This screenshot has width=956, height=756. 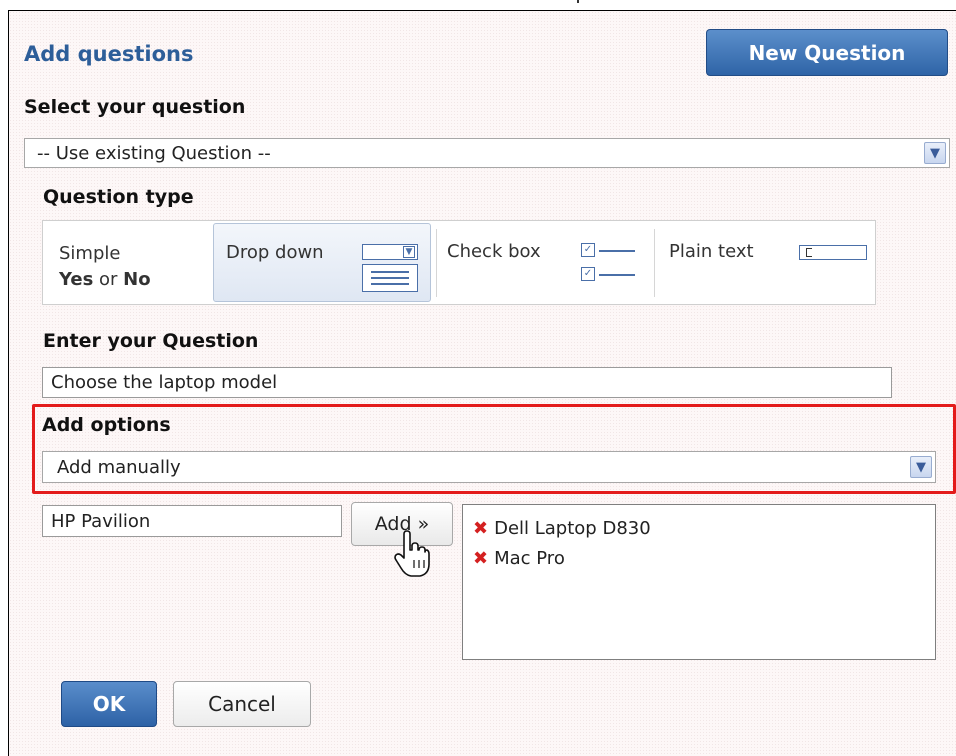 I want to click on ok-button: OK, so click(x=109, y=704).